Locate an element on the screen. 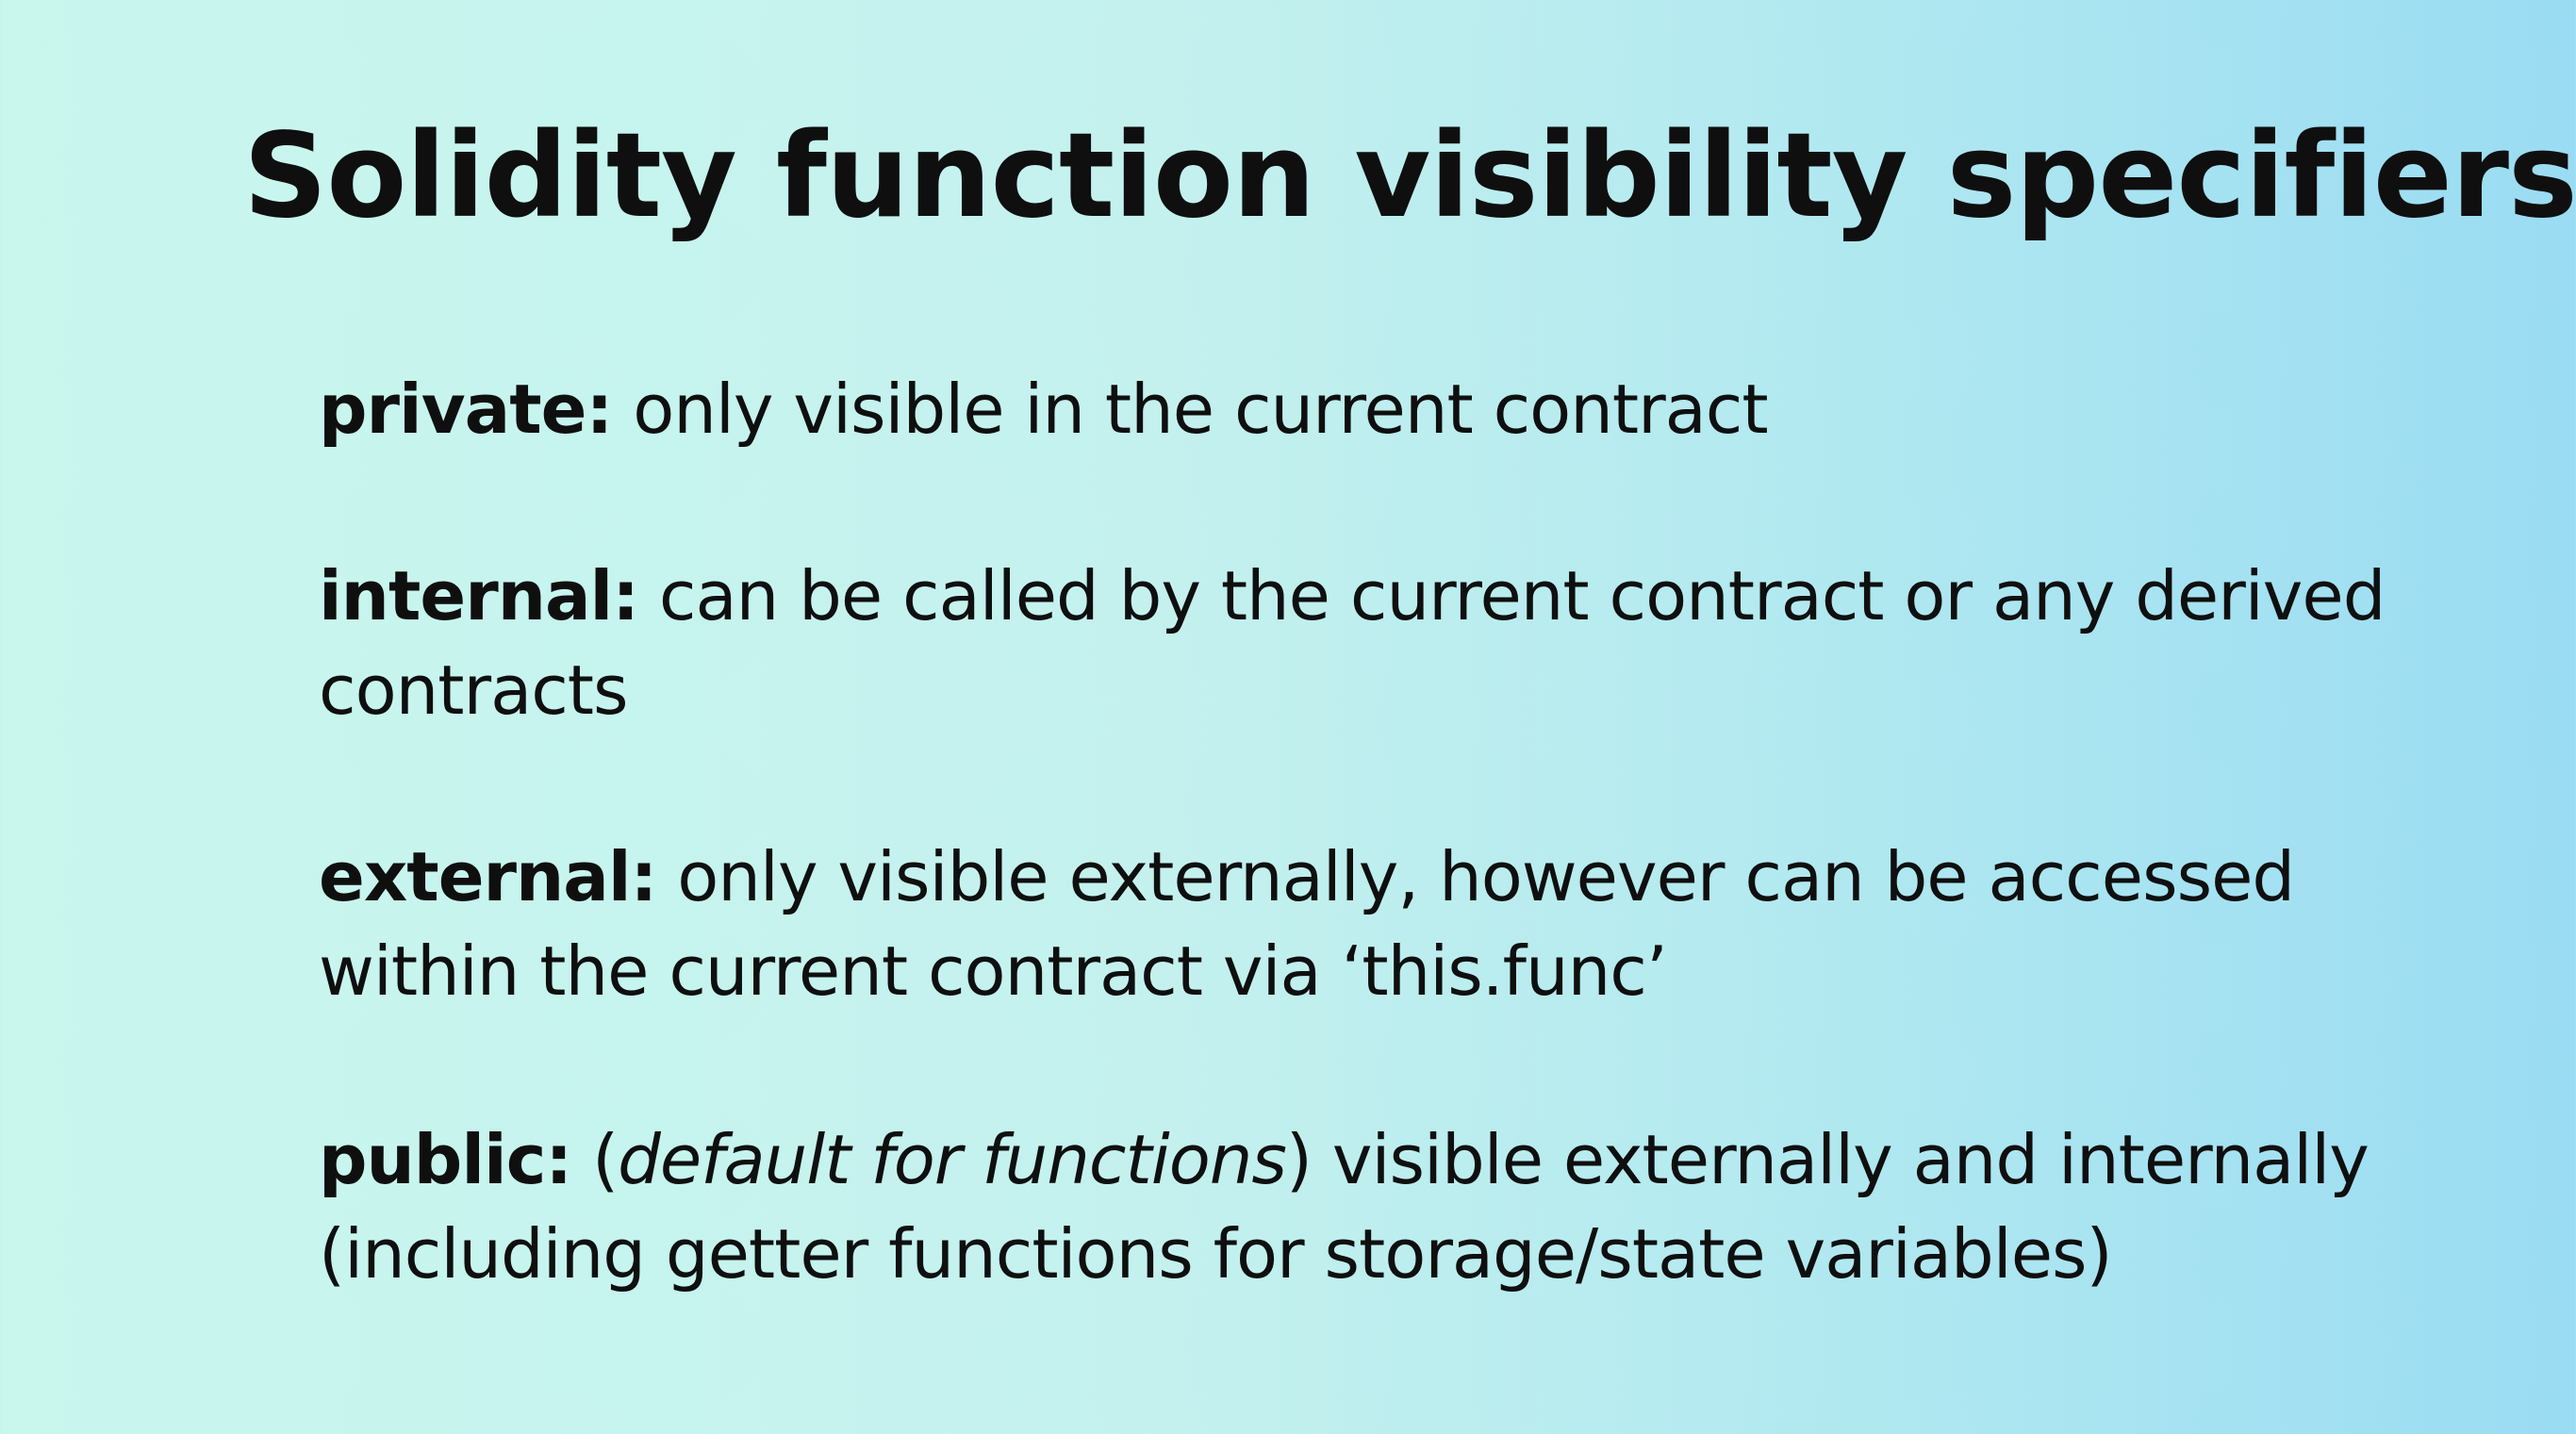  paren-open: ( is located at coordinates (605, 1159).